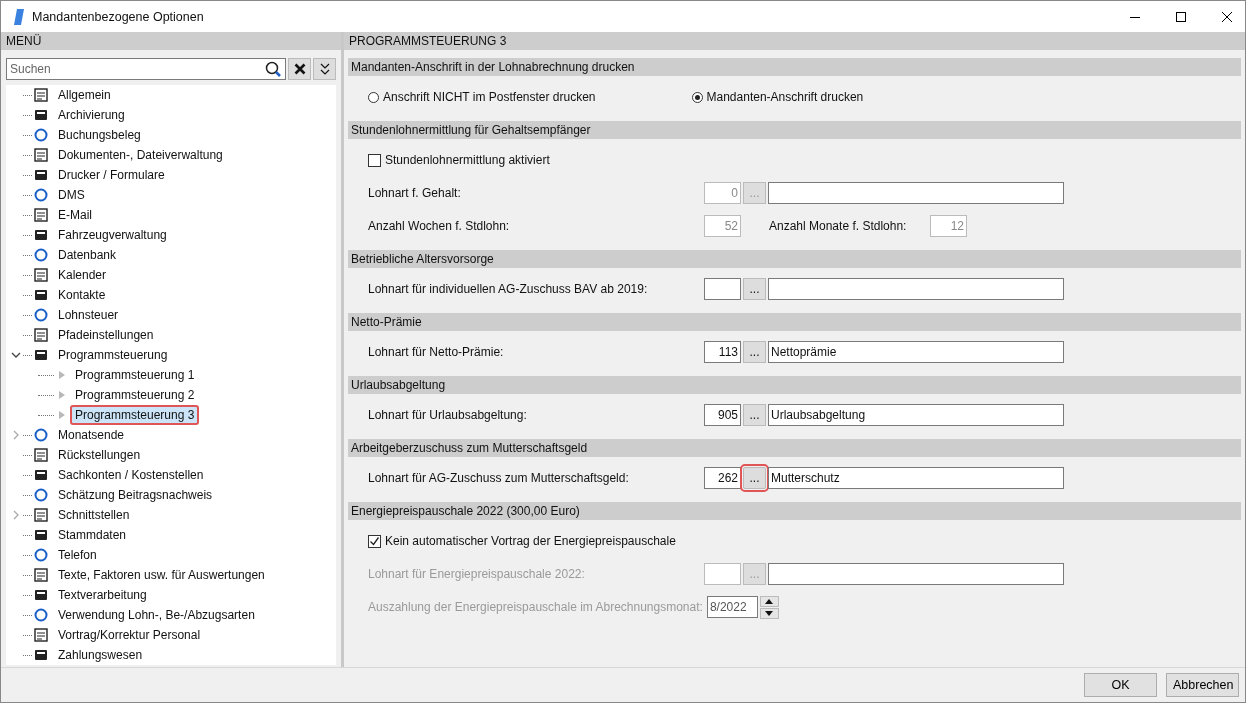  I want to click on menu-item: DMS, so click(71, 195).